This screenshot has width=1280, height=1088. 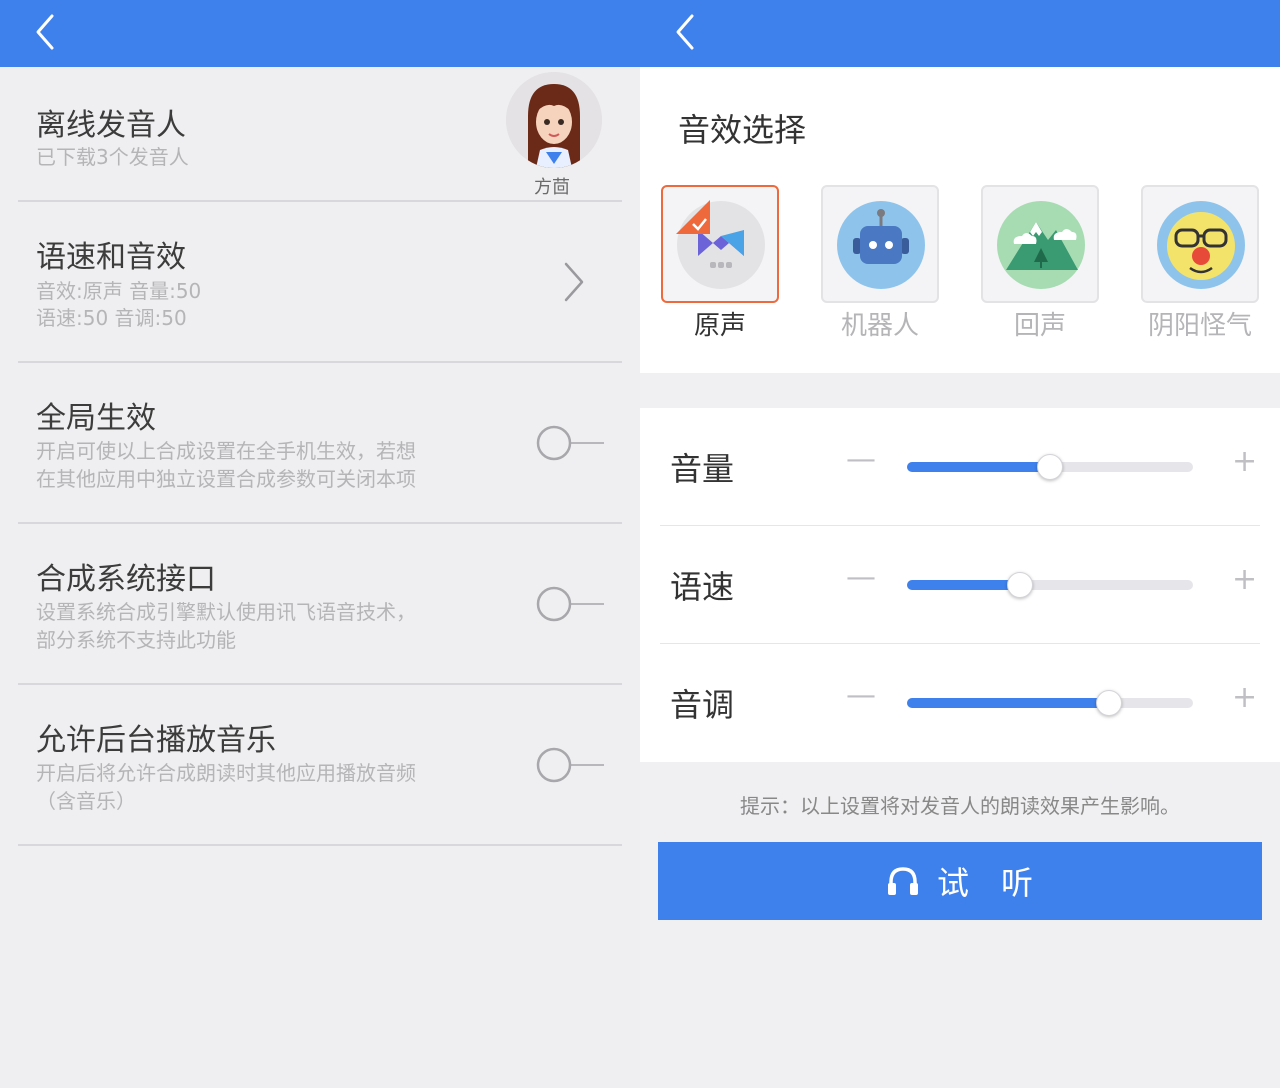 I want to click on background-music-row: 允许后台播放音乐 开启后将允许合成朗读时其他应用播放音频 （含音乐）, so click(x=320, y=765).